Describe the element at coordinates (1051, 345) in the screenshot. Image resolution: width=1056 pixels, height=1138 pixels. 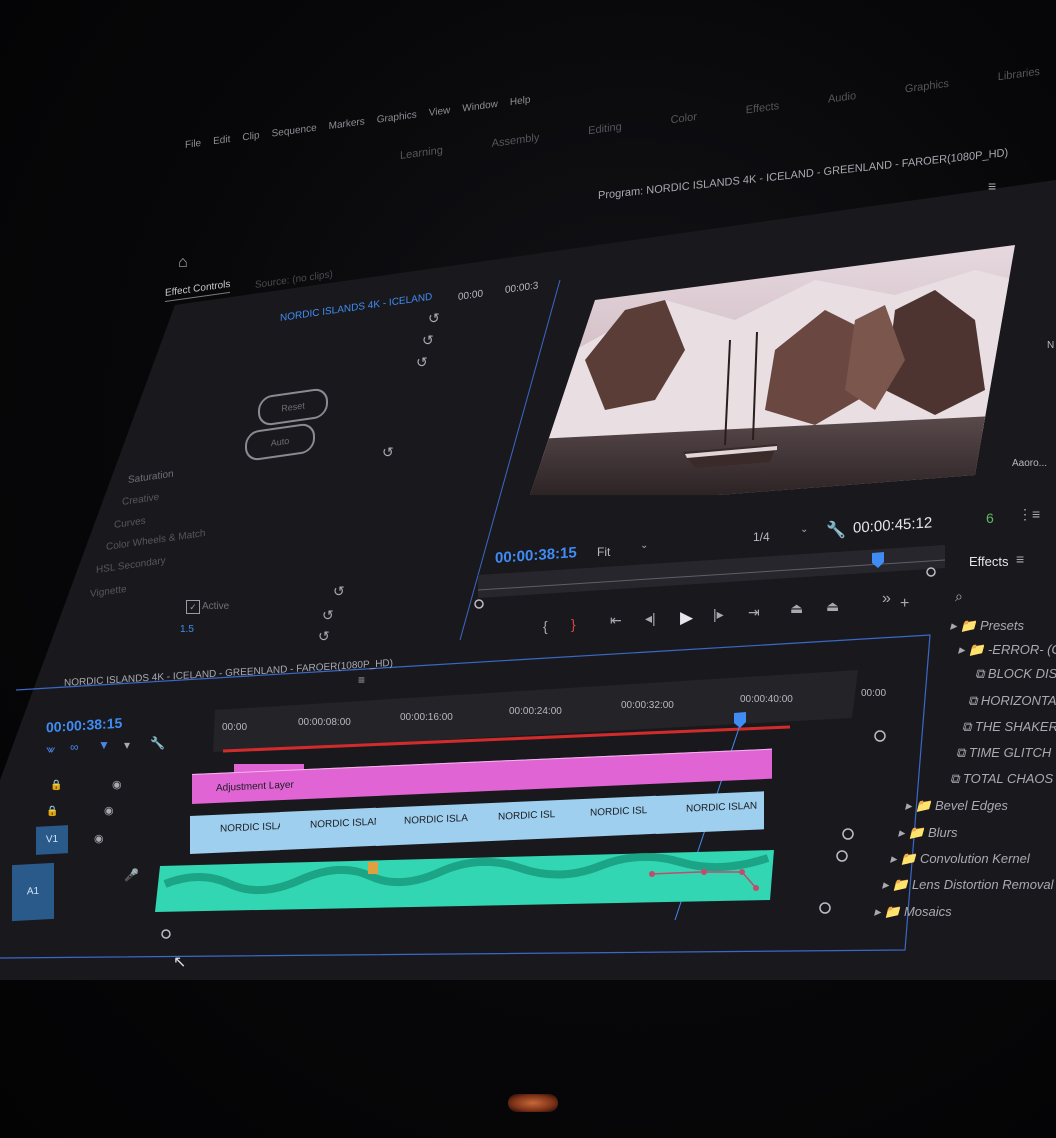
I see `right-panel-letter: N` at that location.